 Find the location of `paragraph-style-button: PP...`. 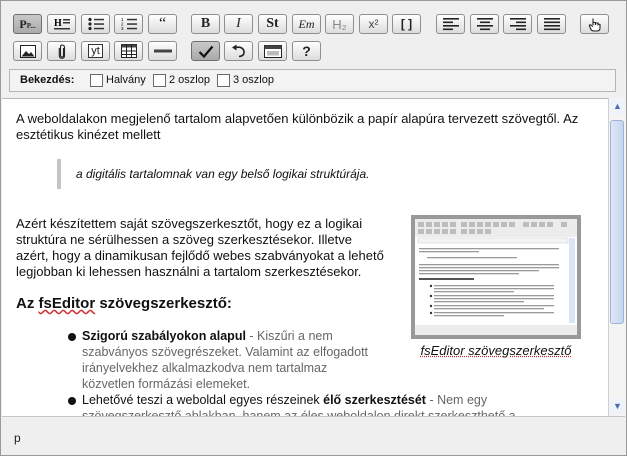

paragraph-style-button: PP... is located at coordinates (27, 24).